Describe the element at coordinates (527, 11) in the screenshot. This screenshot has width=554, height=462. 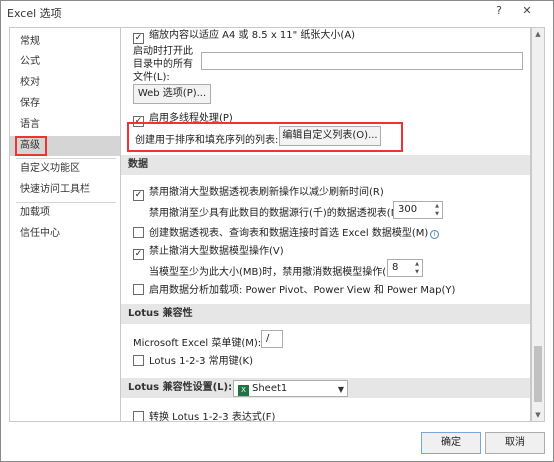
I see `close-icon: ✕` at that location.